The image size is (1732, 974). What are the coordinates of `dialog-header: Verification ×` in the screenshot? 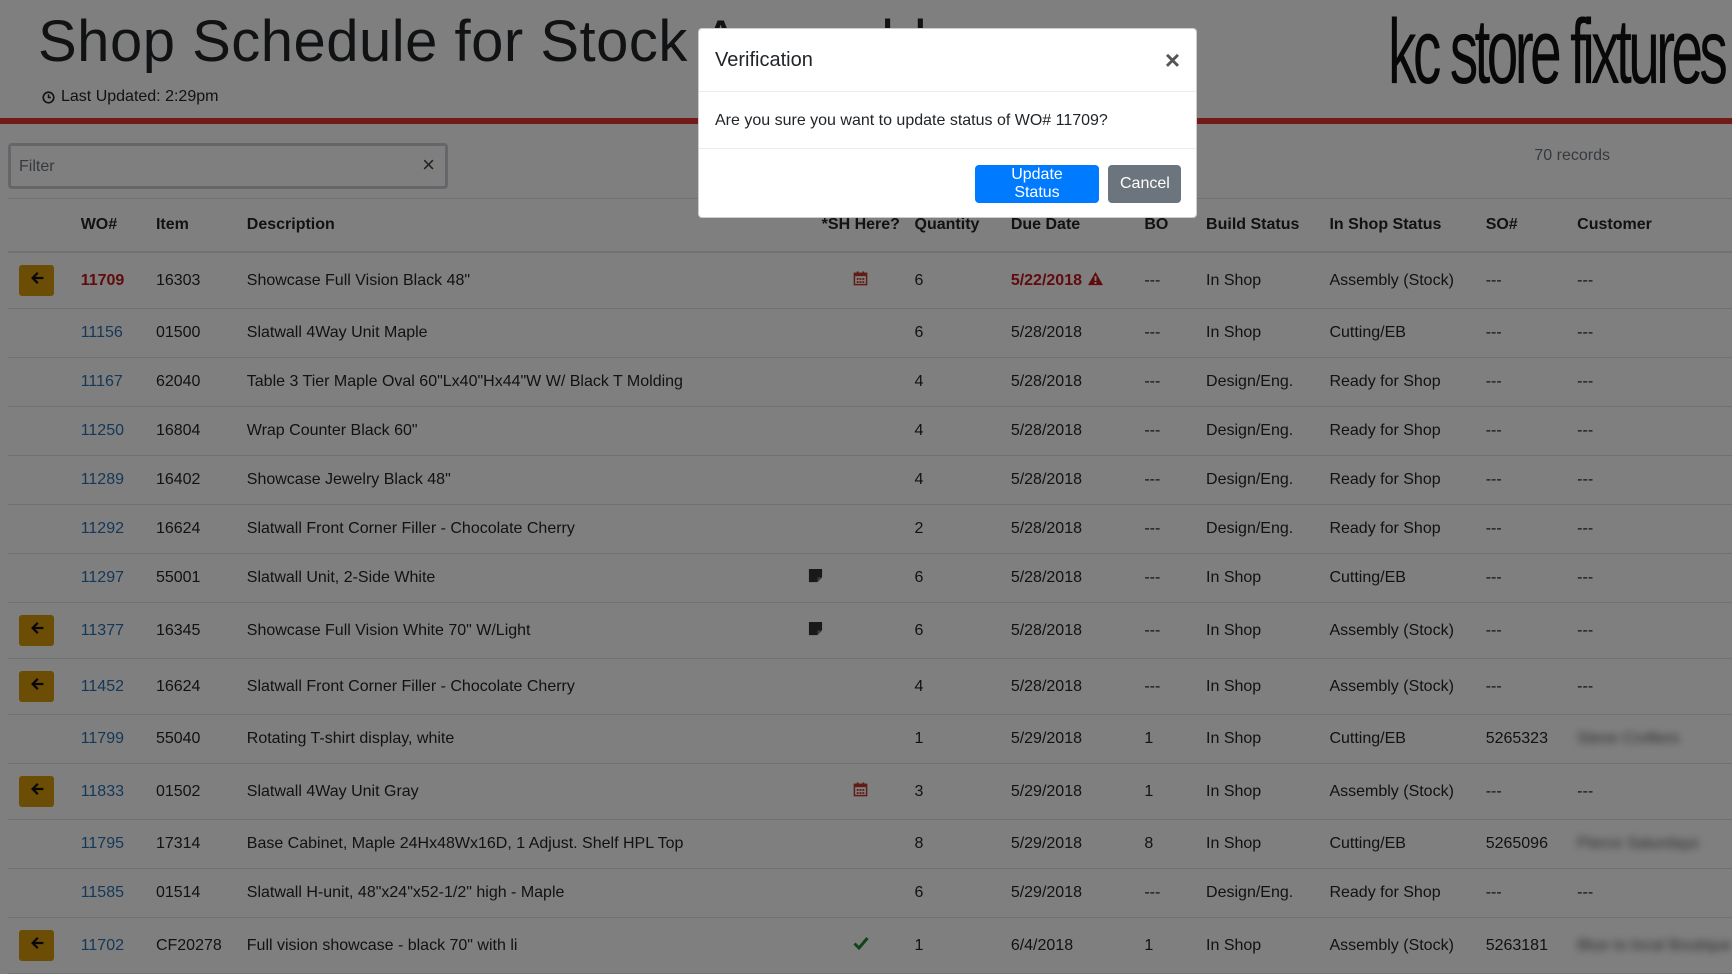 It's located at (947, 60).